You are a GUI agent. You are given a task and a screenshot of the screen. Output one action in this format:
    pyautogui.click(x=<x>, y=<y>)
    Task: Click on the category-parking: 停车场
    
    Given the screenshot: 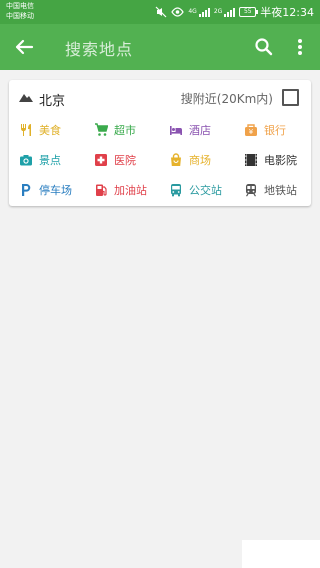 What is the action you would take?
    pyautogui.click(x=56, y=190)
    